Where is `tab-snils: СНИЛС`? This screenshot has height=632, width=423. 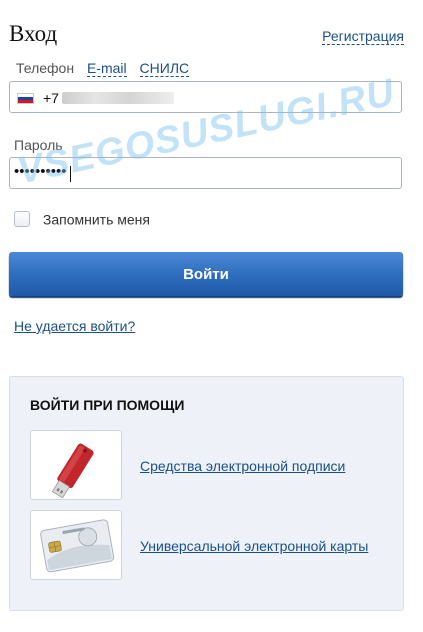 tab-snils: СНИЛС is located at coordinates (164, 68).